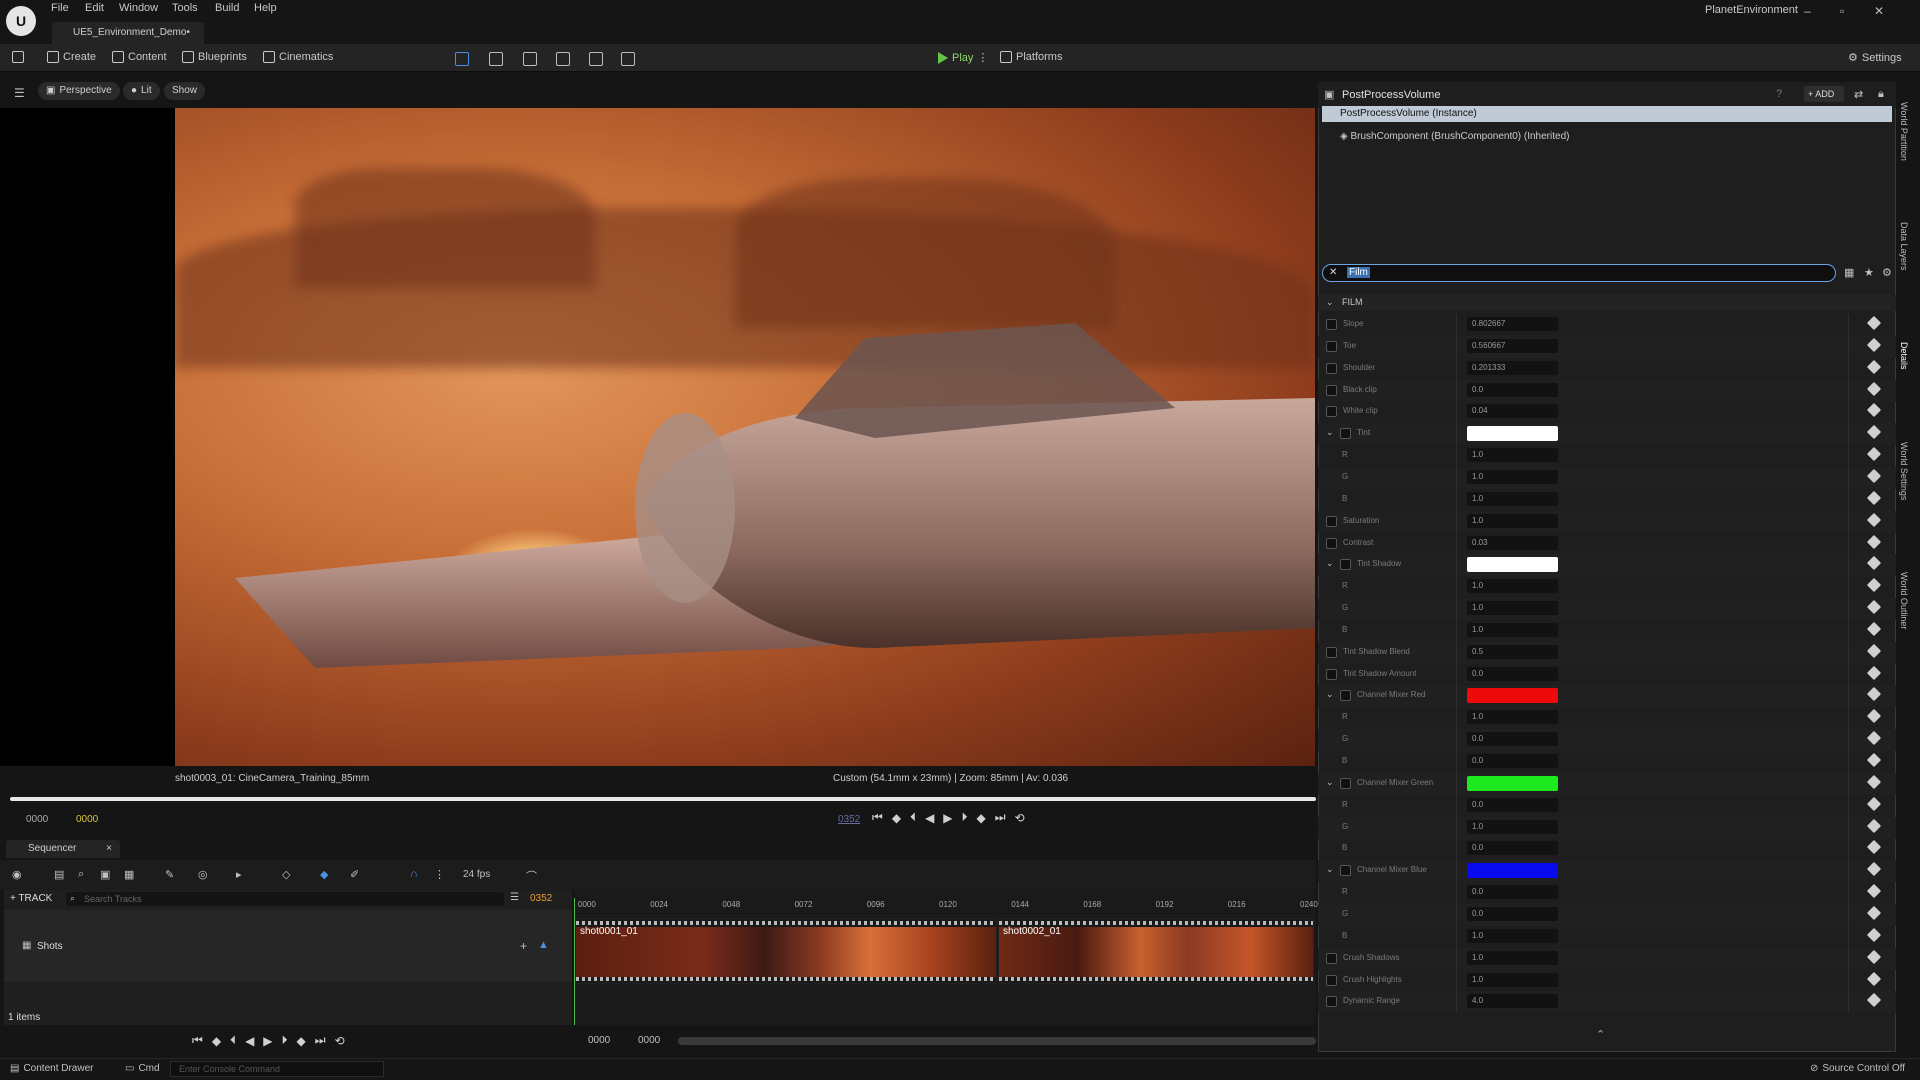 The image size is (1920, 1080). What do you see at coordinates (298, 57) in the screenshot?
I see `cinematics-button: Cinematics` at bounding box center [298, 57].